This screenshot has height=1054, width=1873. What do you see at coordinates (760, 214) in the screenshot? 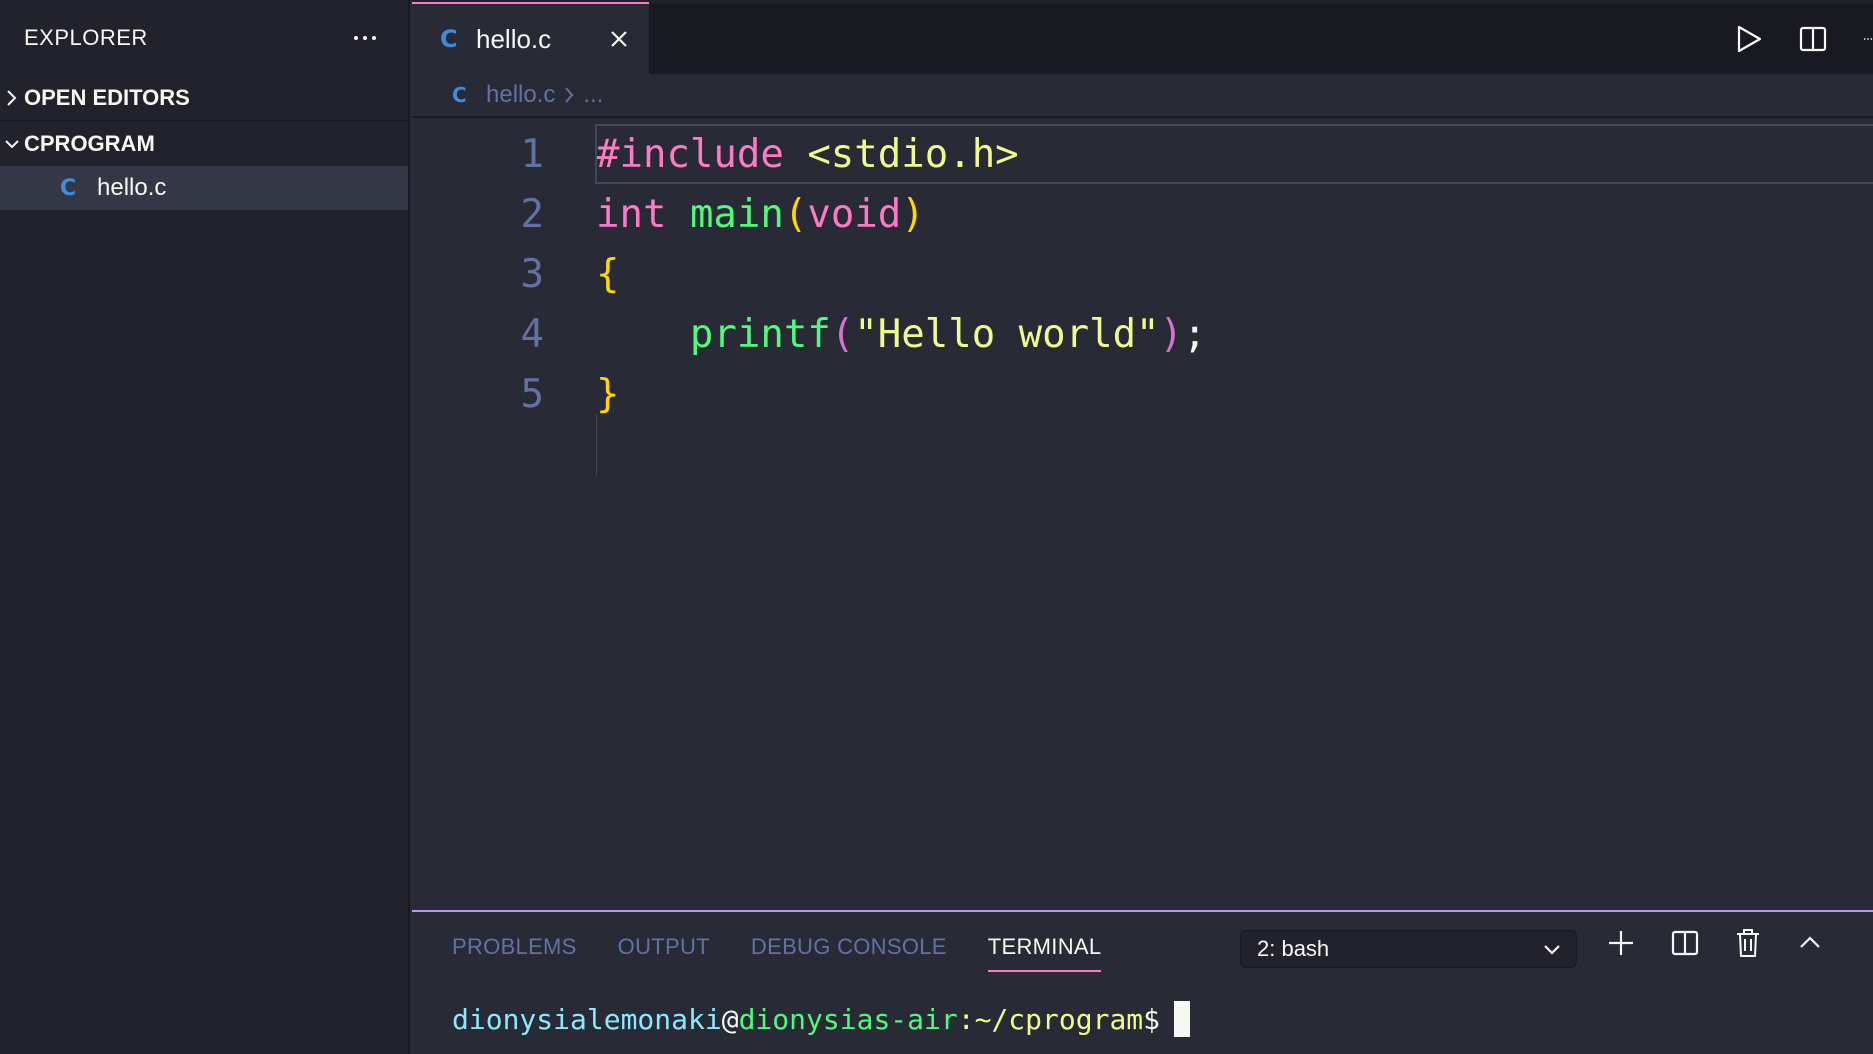
I see `line-content: int main(void)` at bounding box center [760, 214].